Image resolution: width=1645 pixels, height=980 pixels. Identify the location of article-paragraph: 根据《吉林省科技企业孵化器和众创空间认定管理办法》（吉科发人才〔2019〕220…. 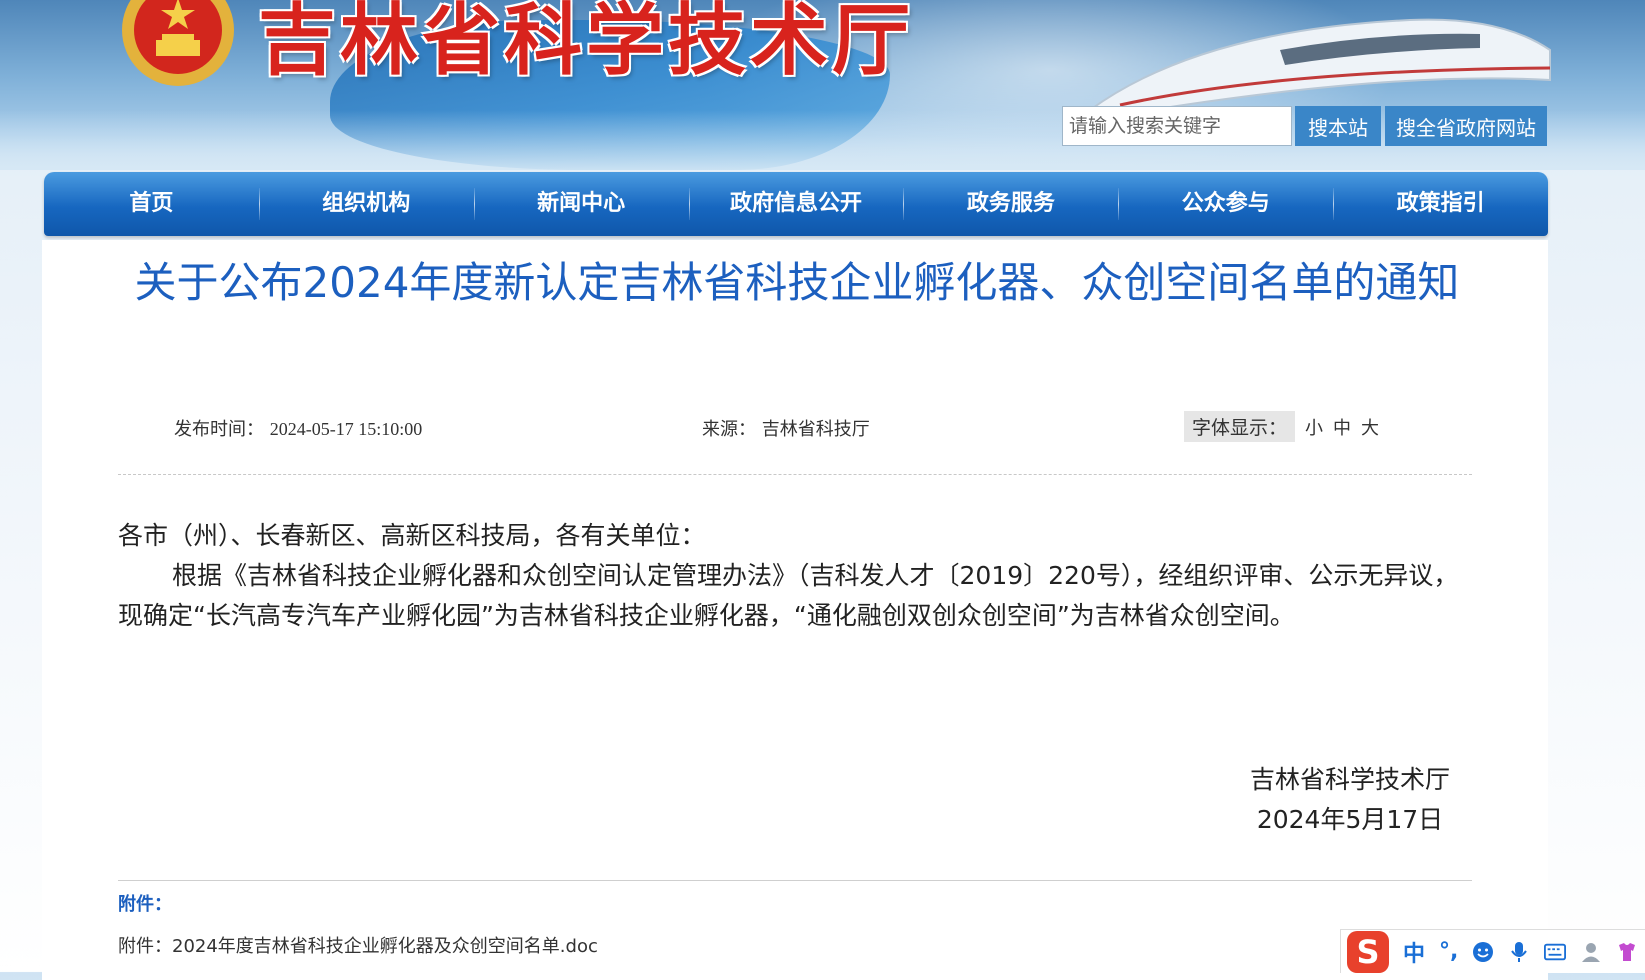
(788, 595).